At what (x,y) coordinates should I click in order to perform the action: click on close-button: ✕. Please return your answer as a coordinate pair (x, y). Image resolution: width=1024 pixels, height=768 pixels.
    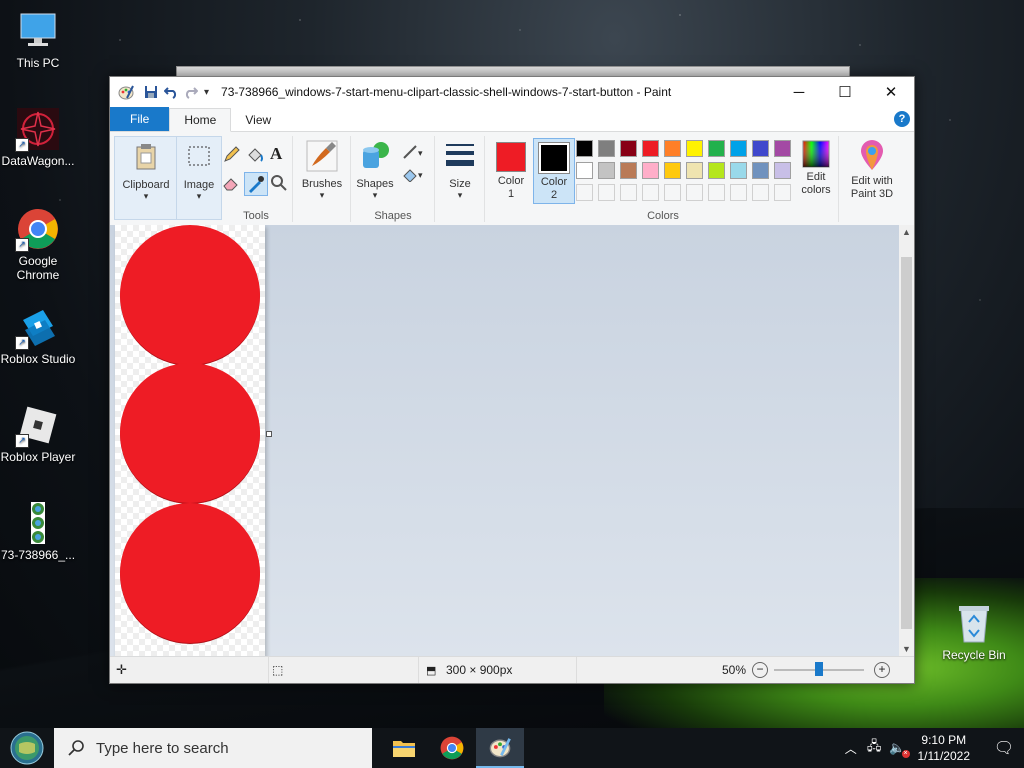
    Looking at the image, I should click on (891, 92).